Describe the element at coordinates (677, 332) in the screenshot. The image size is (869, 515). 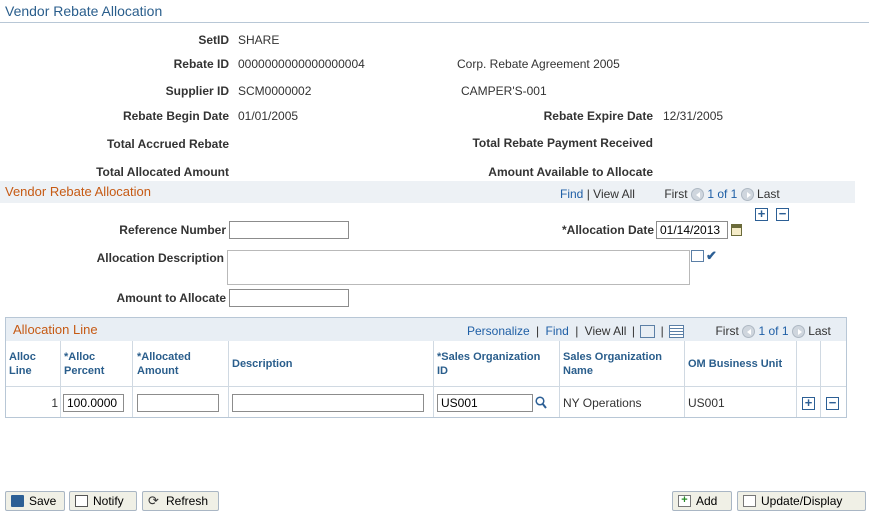
I see `download-icon` at that location.